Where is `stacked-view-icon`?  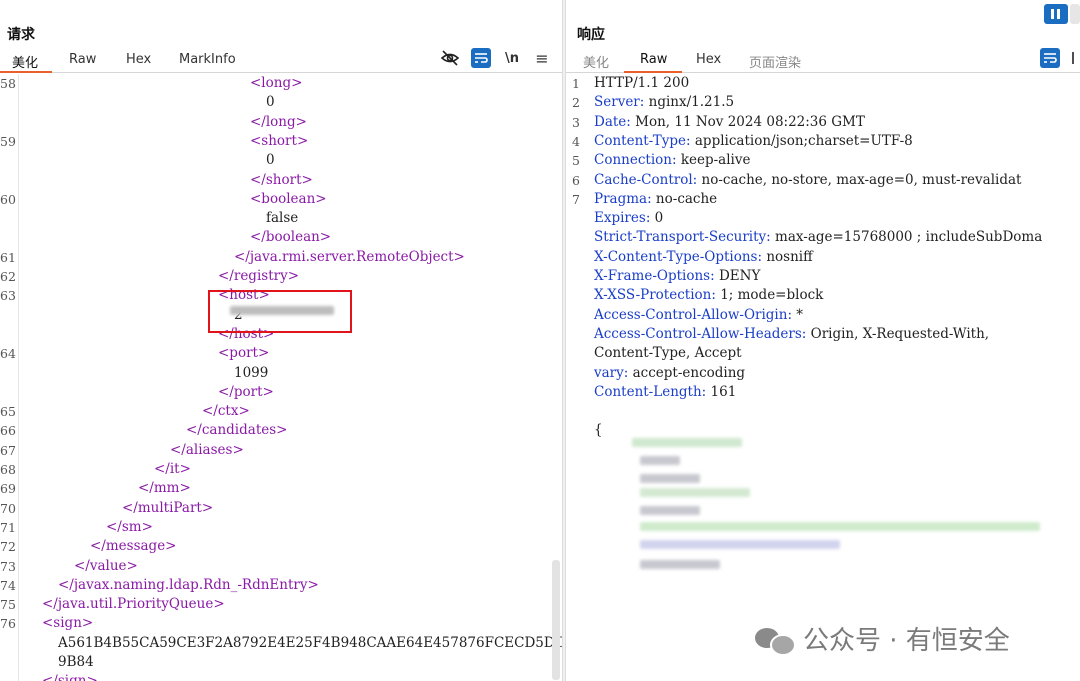
stacked-view-icon is located at coordinates (1075, 14).